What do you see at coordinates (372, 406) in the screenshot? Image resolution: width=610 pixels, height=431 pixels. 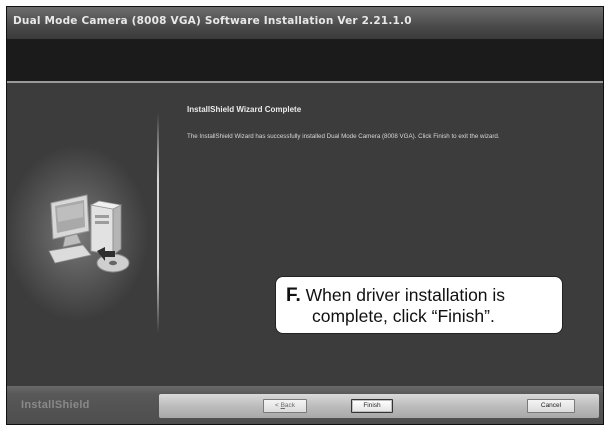 I see `finish-button: Finish` at bounding box center [372, 406].